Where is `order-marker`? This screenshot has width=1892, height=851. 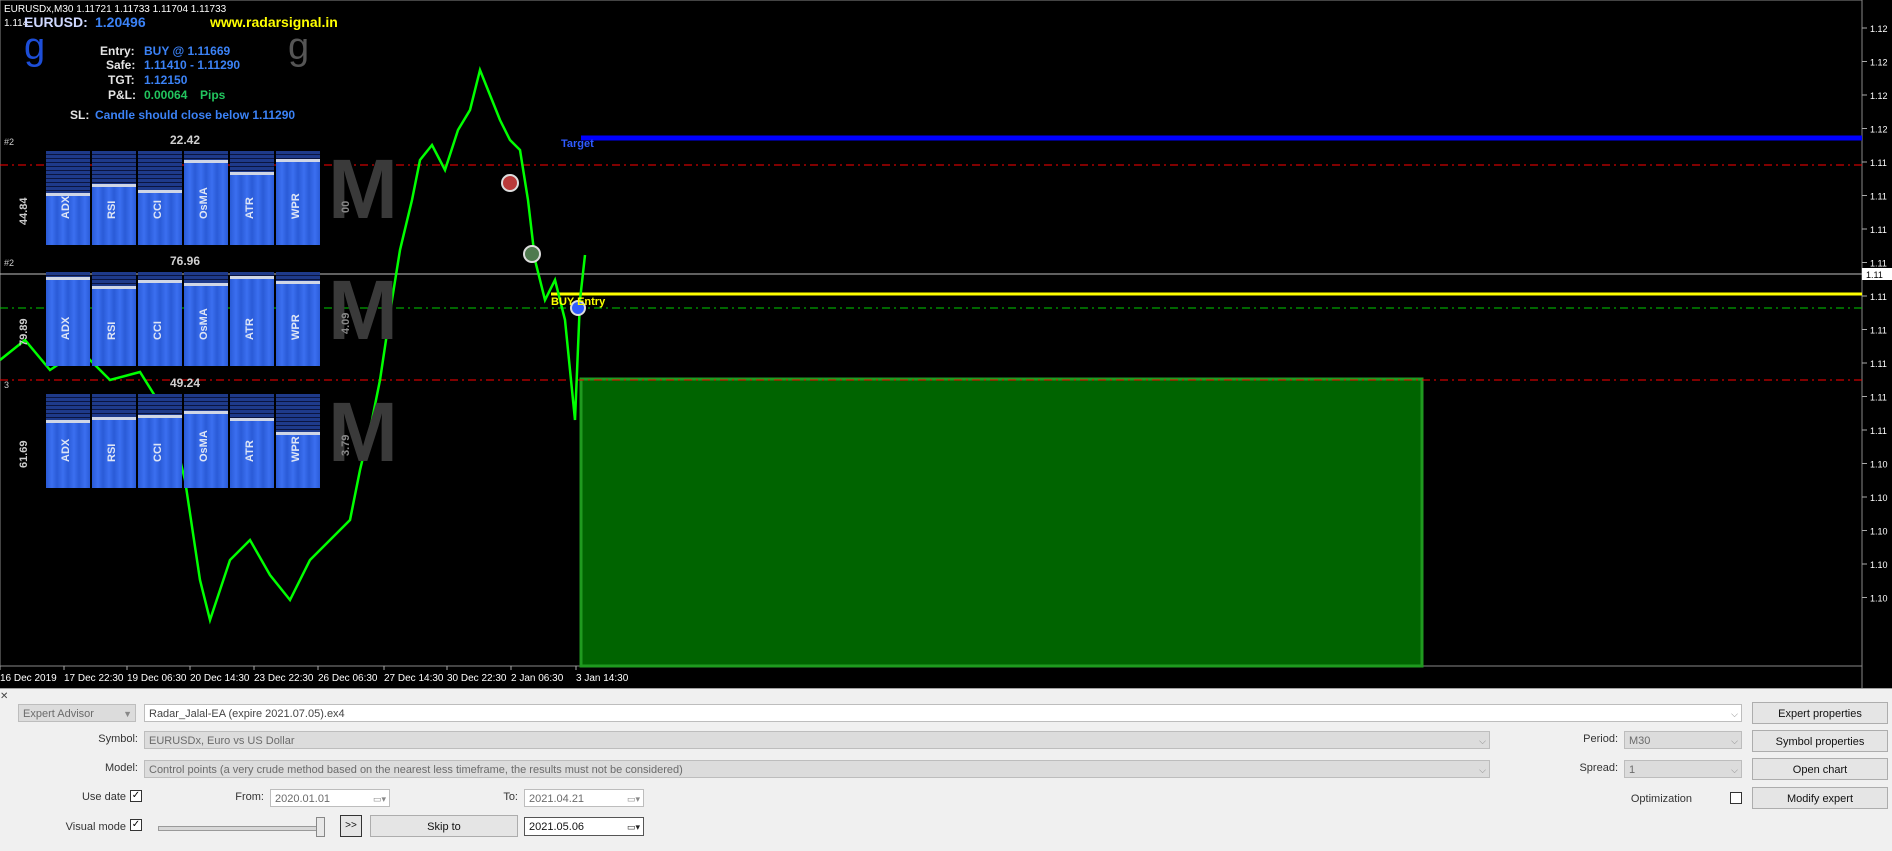 order-marker is located at coordinates (532, 254).